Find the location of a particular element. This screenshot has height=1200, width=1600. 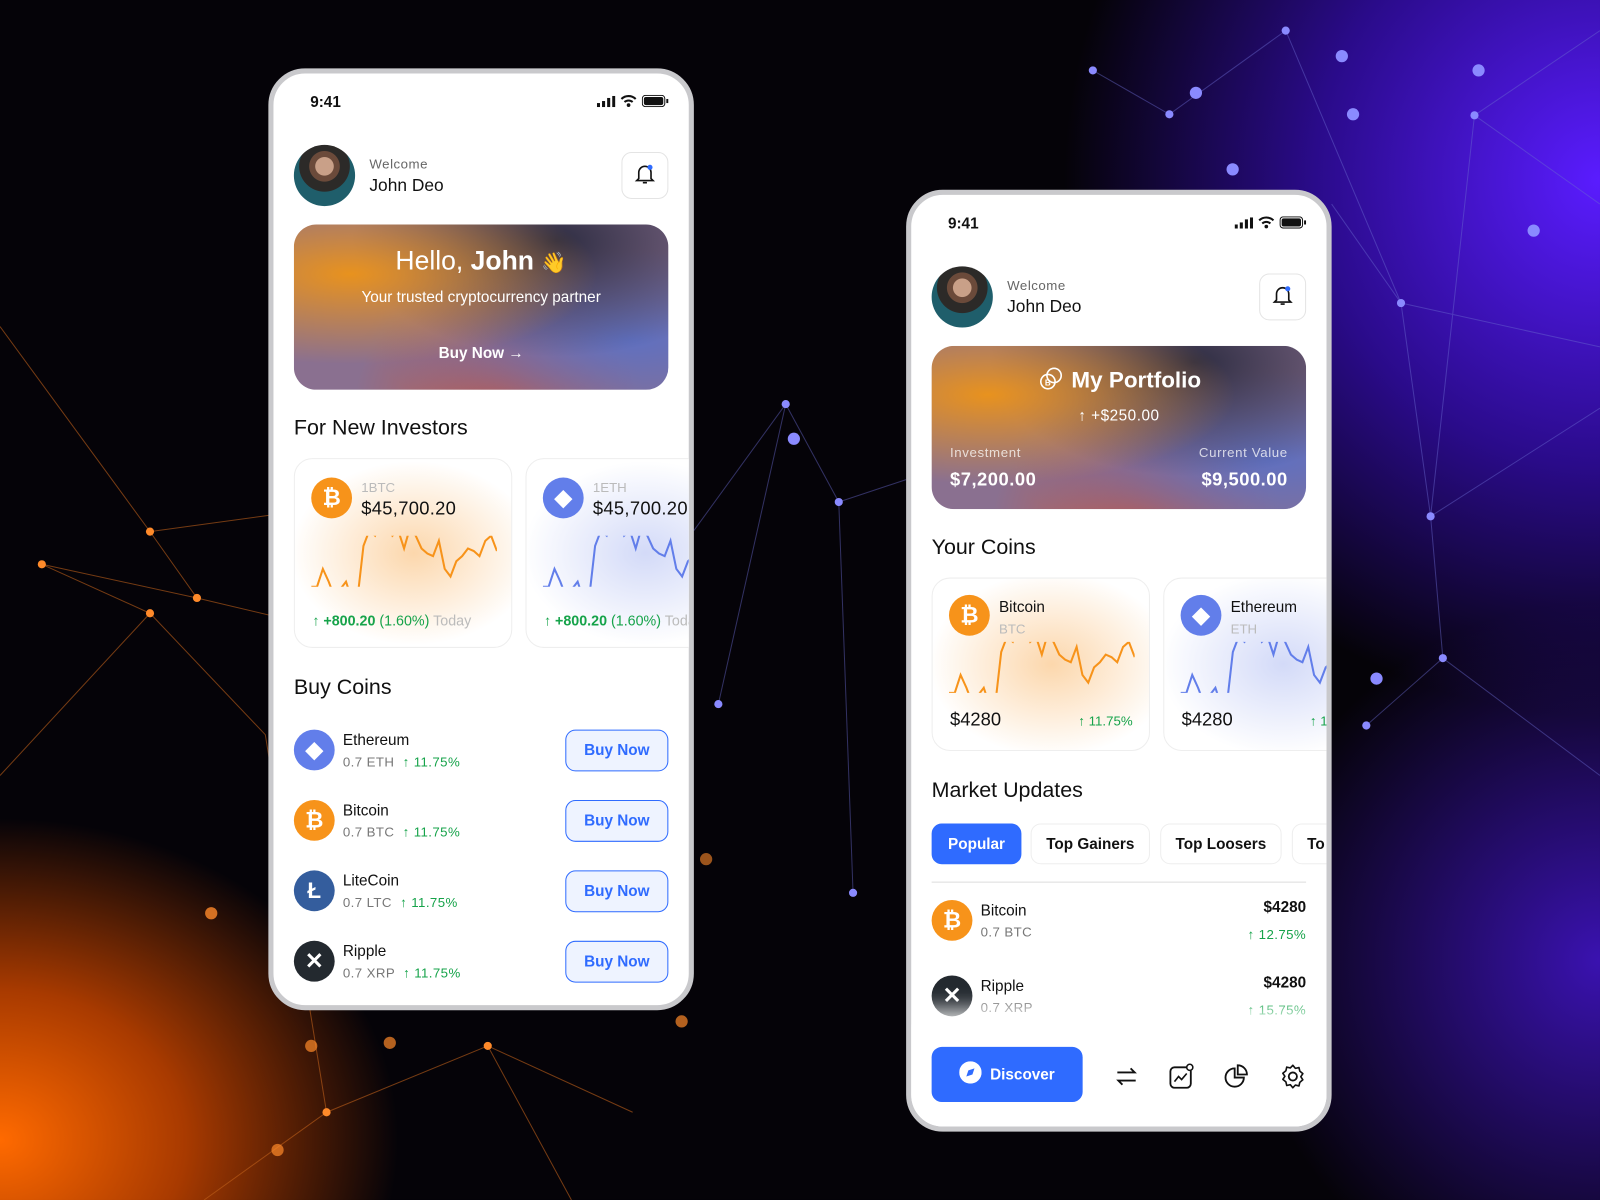

tab-top-gainers: Top Gainers is located at coordinates (1090, 844).